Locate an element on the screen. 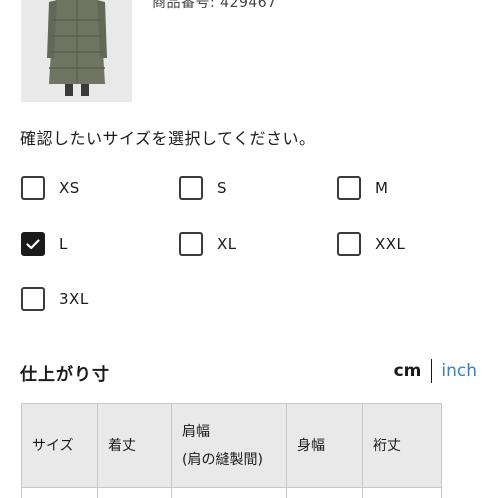 The height and width of the screenshot is (498, 498). unit-toggle: cm inch is located at coordinates (435, 371).